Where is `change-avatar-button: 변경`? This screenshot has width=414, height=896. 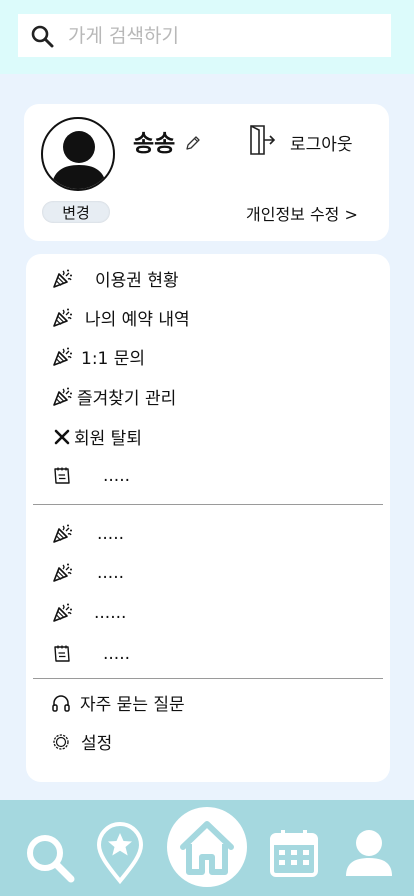
change-avatar-button: 변경 is located at coordinates (76, 212).